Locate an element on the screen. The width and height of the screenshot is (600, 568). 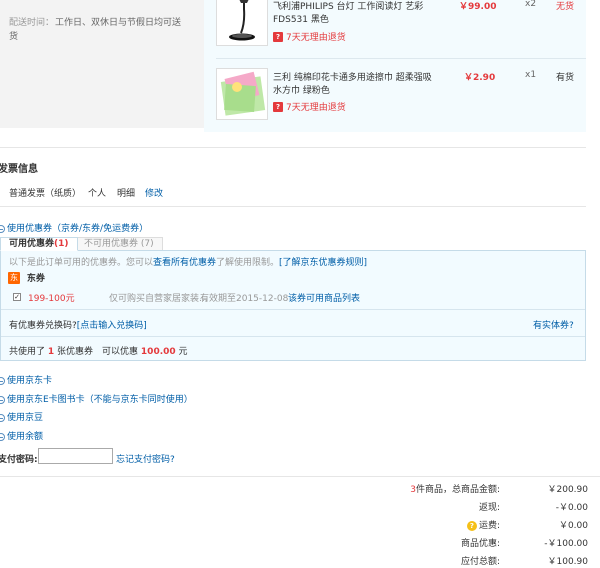
invoice-edit-link: 修改 is located at coordinates (154, 192).